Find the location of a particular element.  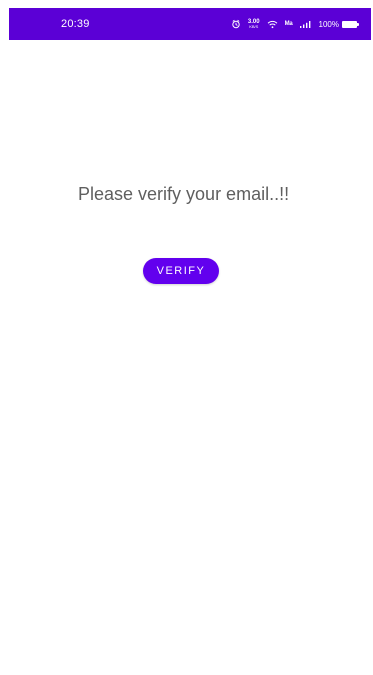

alarm-icon is located at coordinates (236, 24).